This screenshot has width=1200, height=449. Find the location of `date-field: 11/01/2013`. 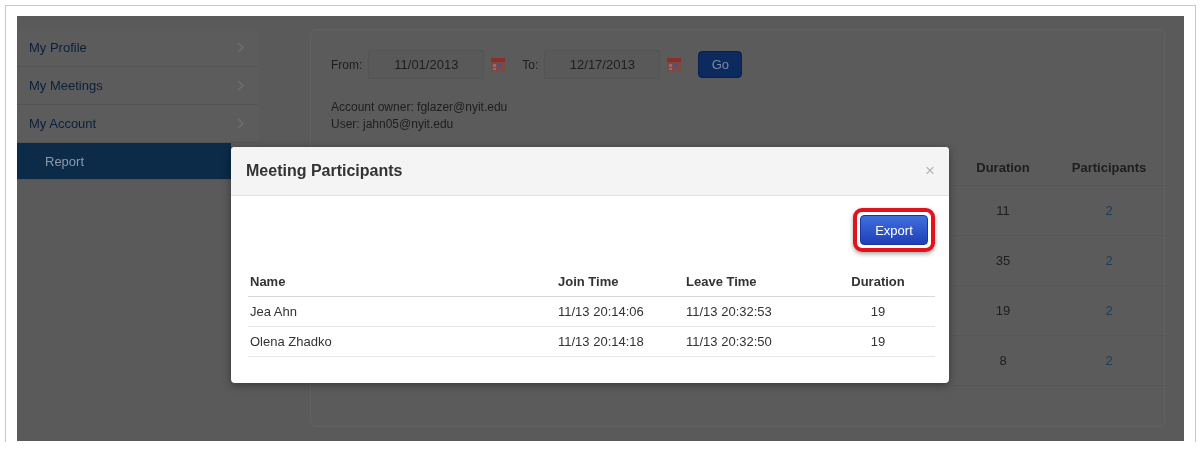

date-field: 11/01/2013 is located at coordinates (426, 64).